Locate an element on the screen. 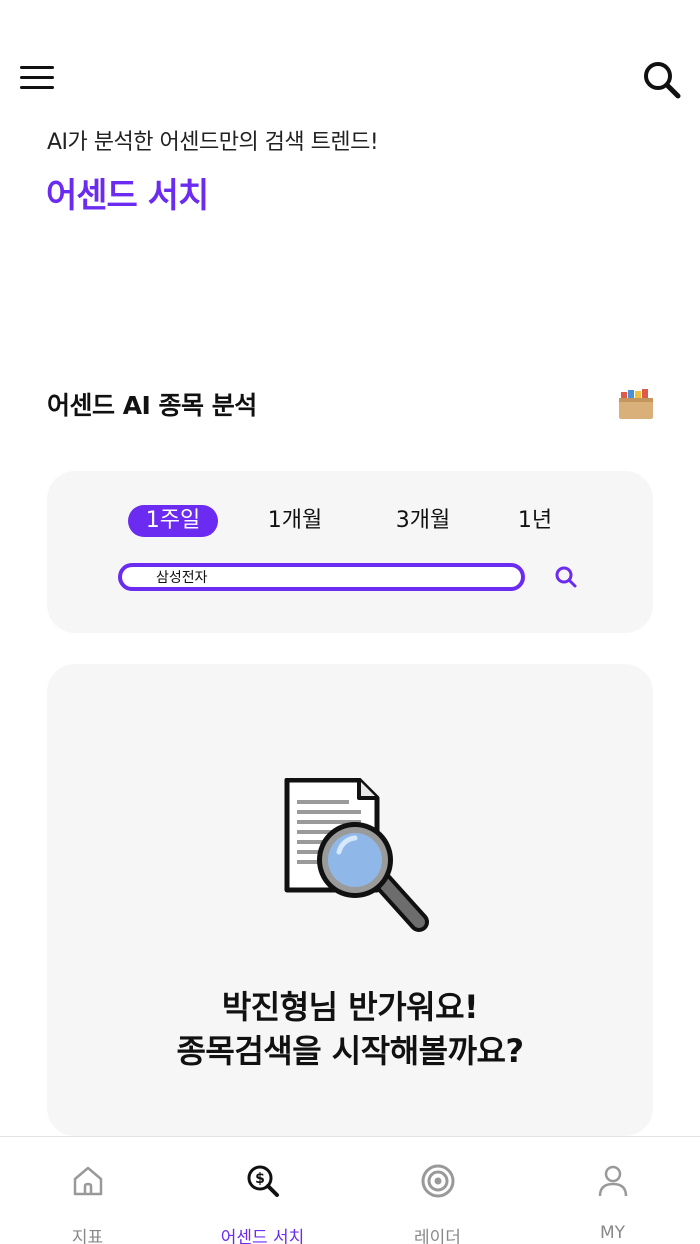  radar-icon is located at coordinates (438, 1181).